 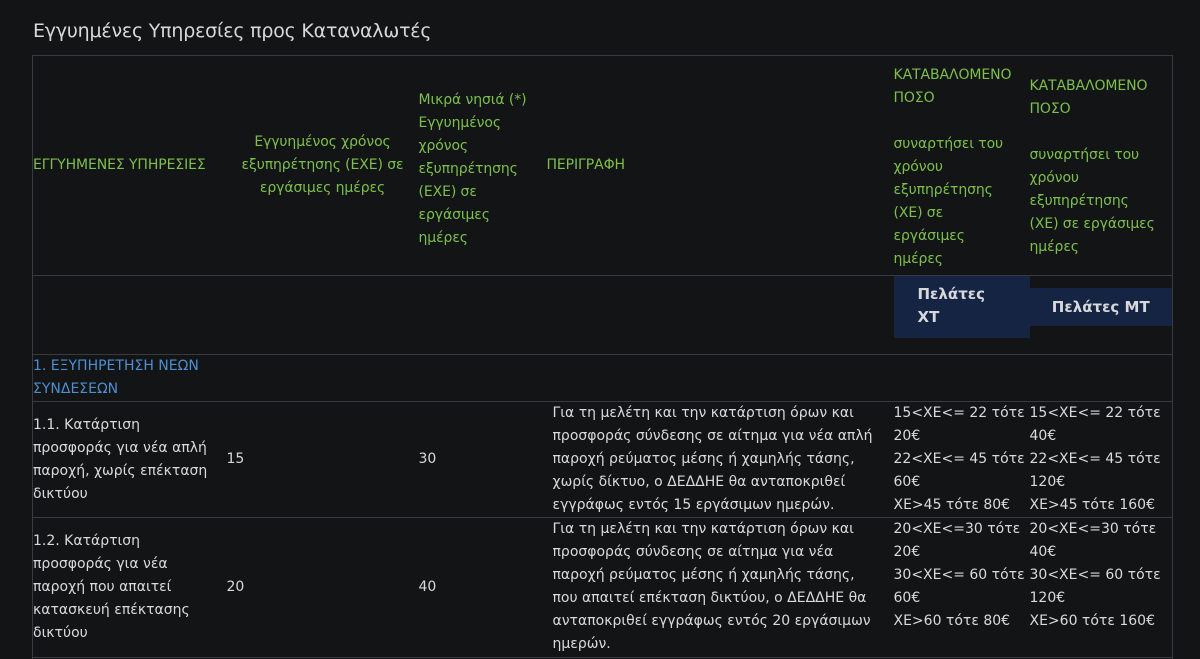 I want to click on section-row: 1. ΕΞΥΠΗΡΕΤΗΣΗ ΝΕΩΝ ΣΥΝΔΕΣΕΩΝ, so click(x=602, y=378).